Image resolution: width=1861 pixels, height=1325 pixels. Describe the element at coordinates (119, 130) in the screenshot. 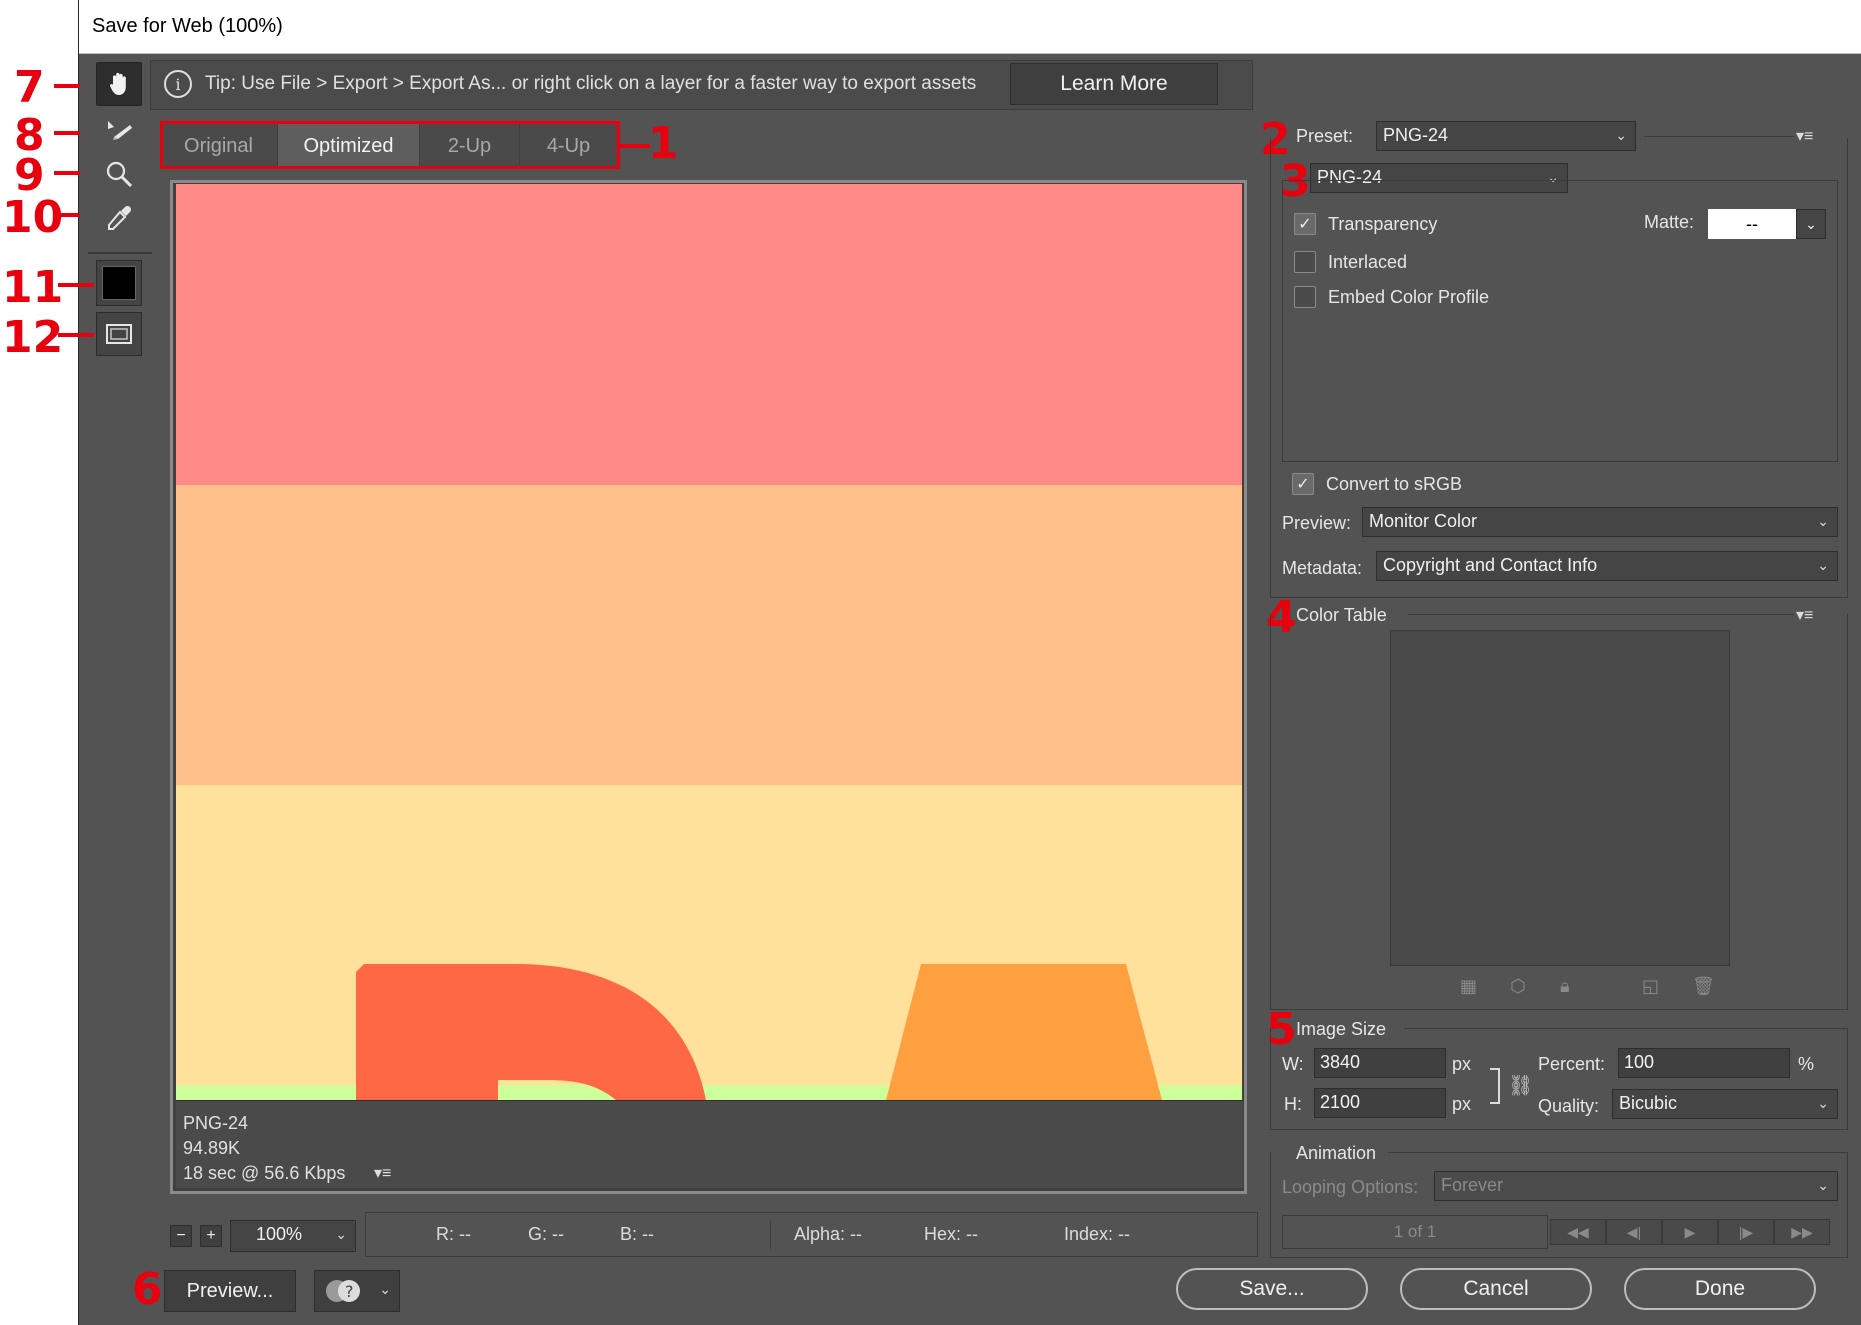

I see `slice-select-tool` at that location.